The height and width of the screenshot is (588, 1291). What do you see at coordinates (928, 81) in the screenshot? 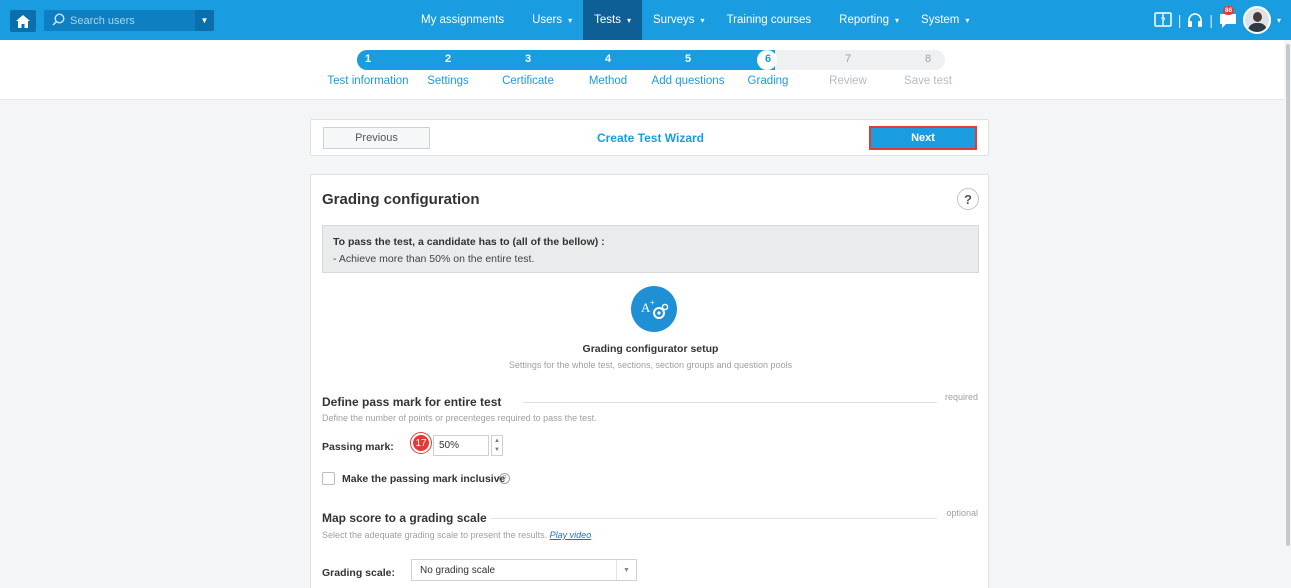
I see `step-8-label: Save test` at bounding box center [928, 81].